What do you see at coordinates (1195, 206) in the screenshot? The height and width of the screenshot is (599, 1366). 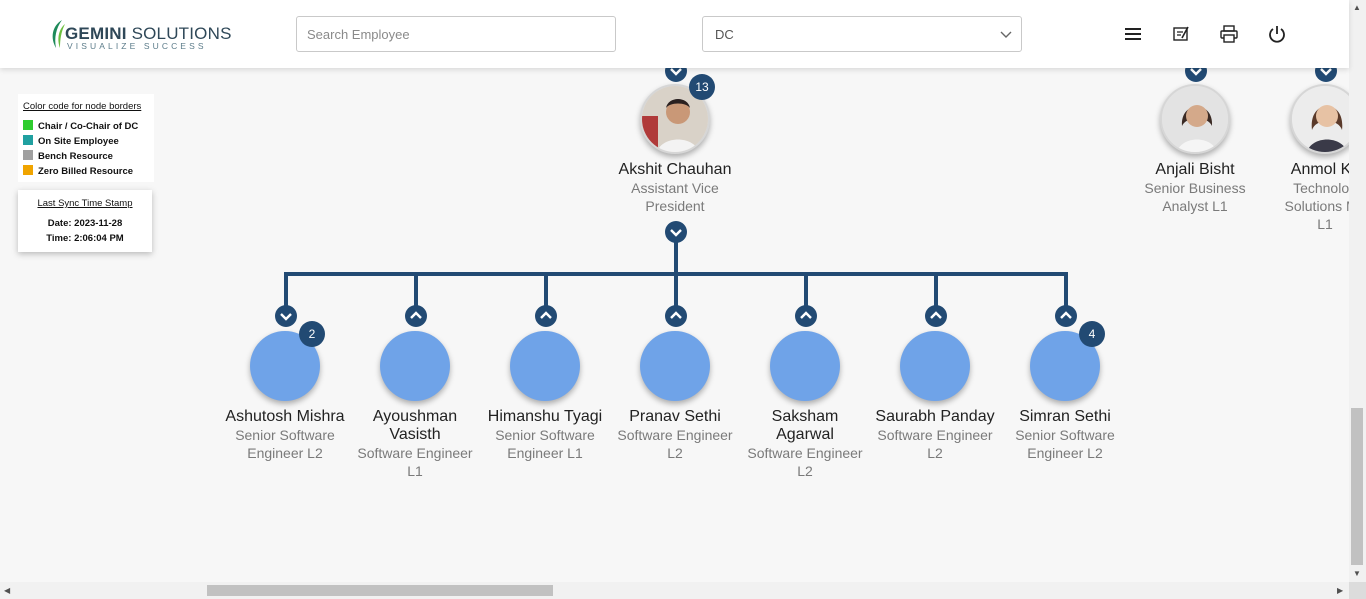 I see `node-role: Analyst L1` at bounding box center [1195, 206].